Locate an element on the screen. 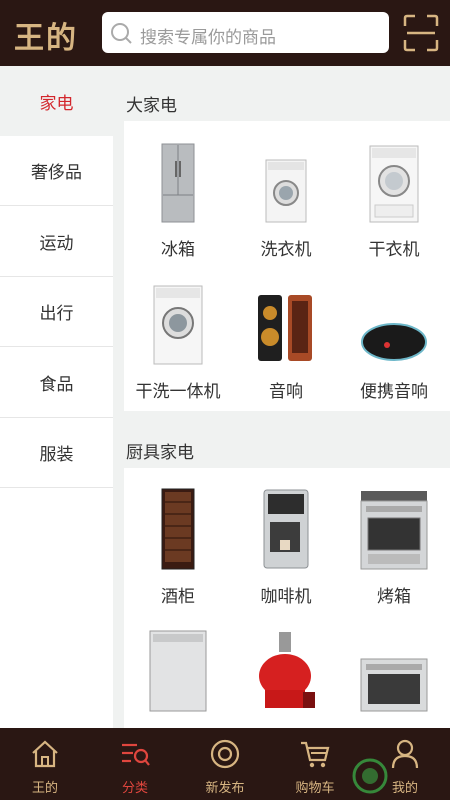  tab-label: 分类 is located at coordinates (134, 788).